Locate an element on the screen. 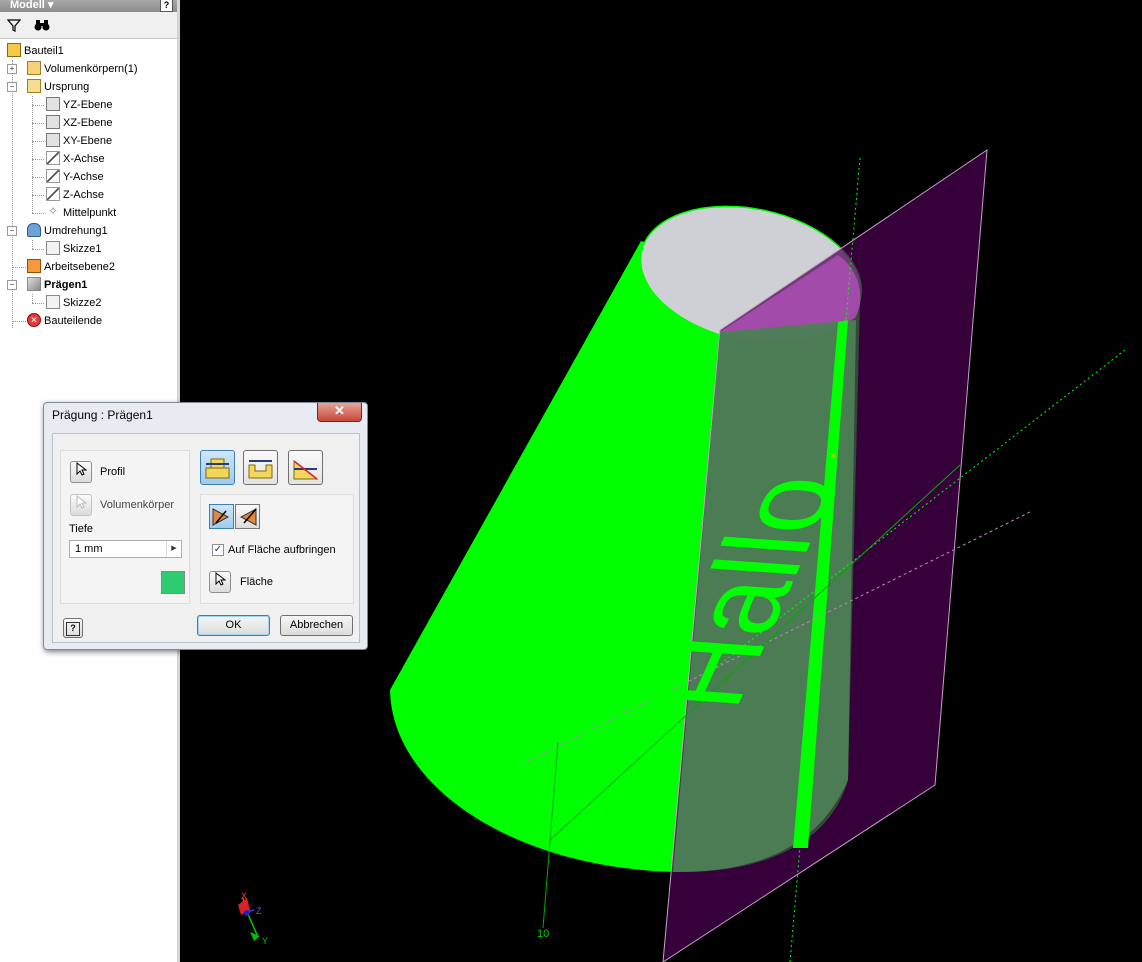 The width and height of the screenshot is (1142, 962). engrave-icon is located at coordinates (260, 469).